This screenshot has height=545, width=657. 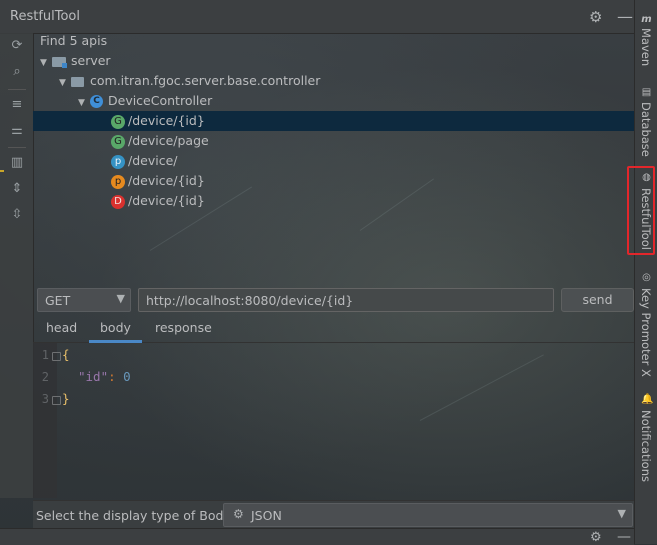 What do you see at coordinates (158, 201) in the screenshot?
I see `endpoint-delete-device-id: D/device/{id}` at bounding box center [158, 201].